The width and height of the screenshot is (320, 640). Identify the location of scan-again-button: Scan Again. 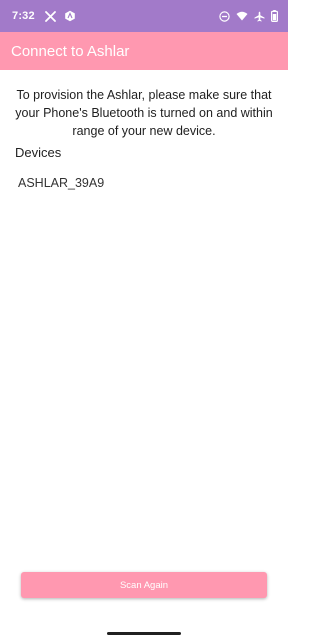
(144, 585).